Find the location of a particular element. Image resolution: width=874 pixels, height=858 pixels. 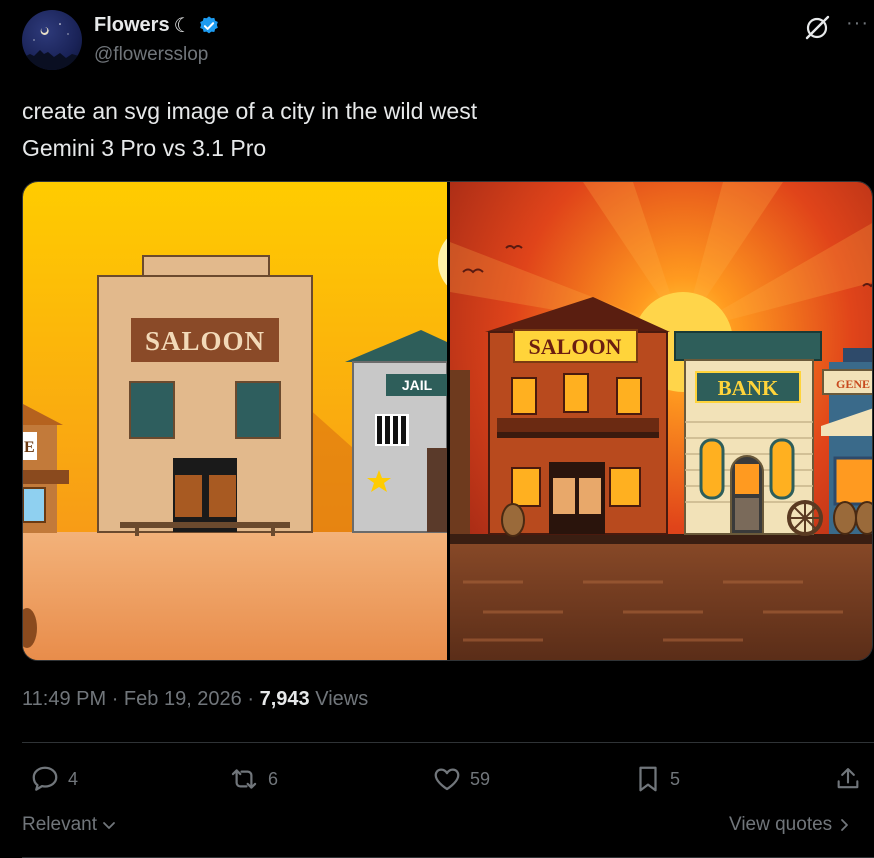

share-icon is located at coordinates (848, 779).